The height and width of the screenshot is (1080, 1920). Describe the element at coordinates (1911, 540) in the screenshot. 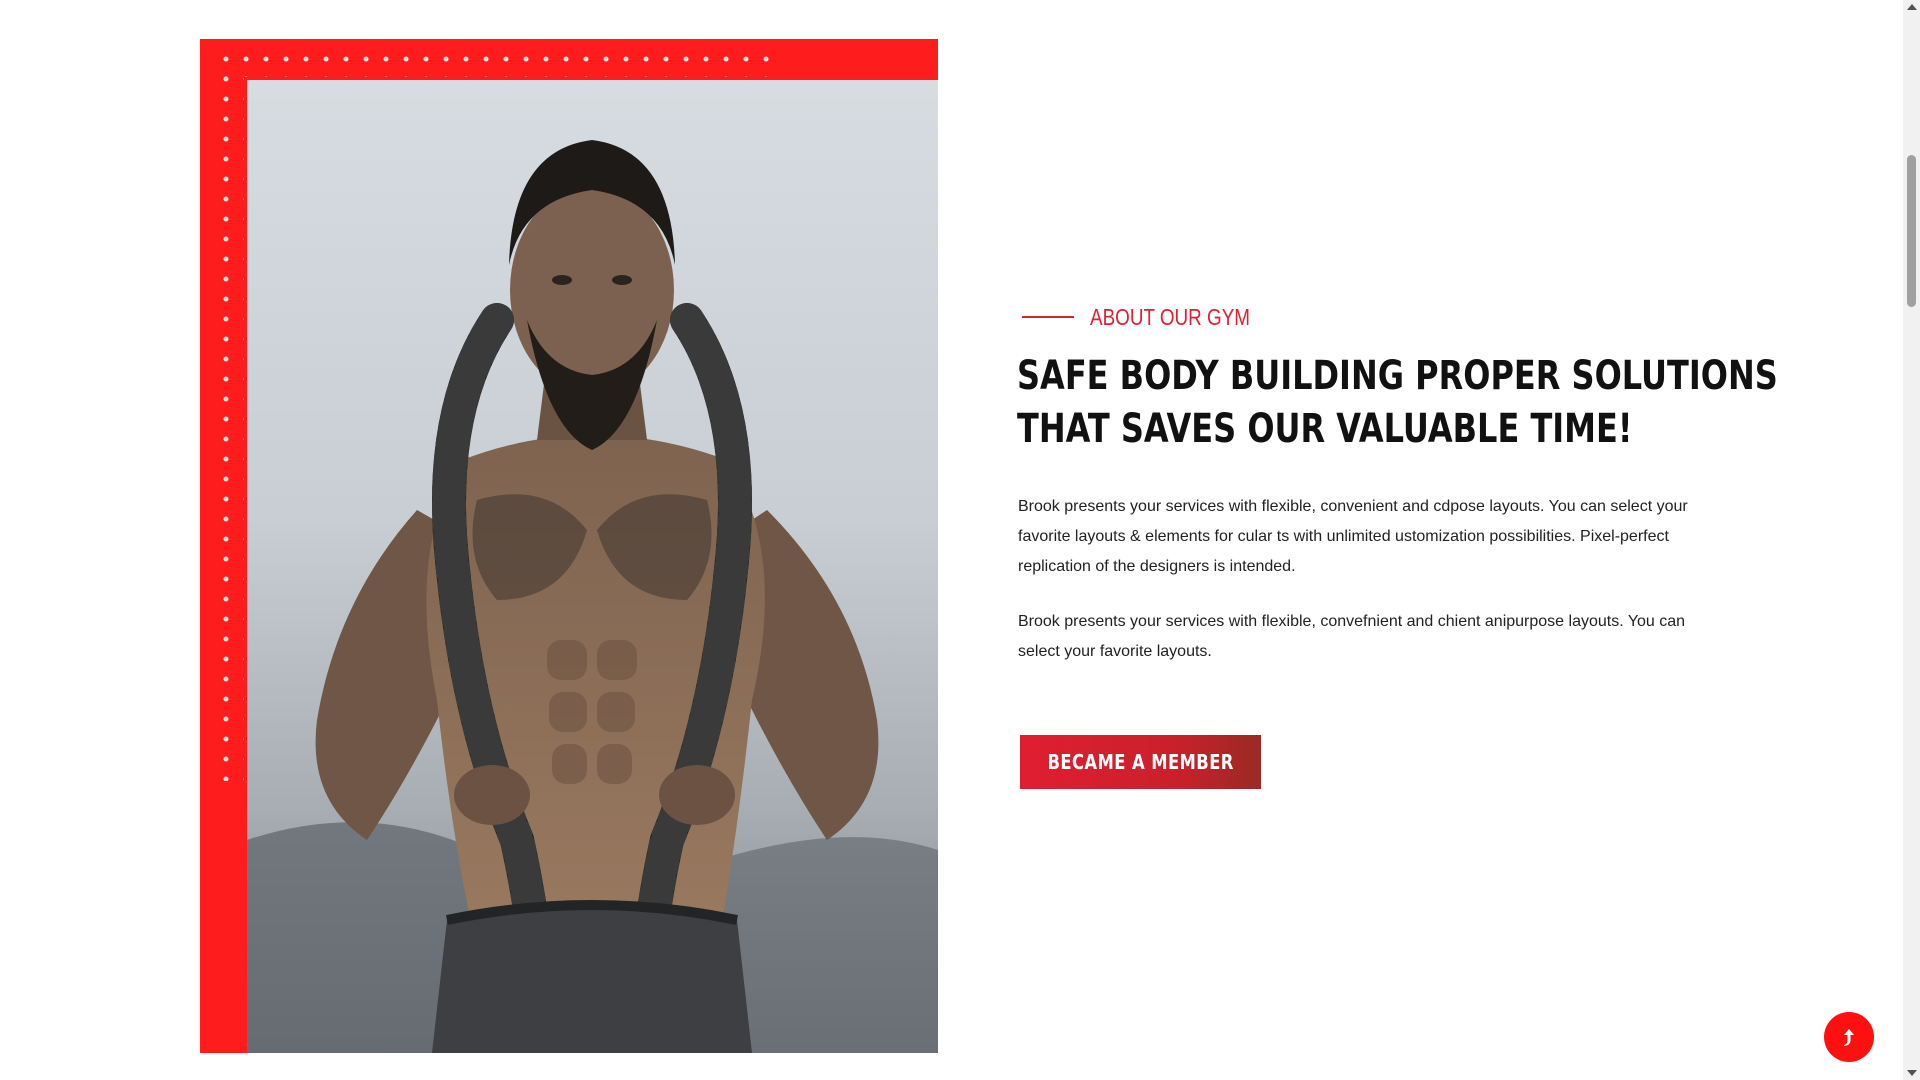

I see `page-scrollbar` at that location.